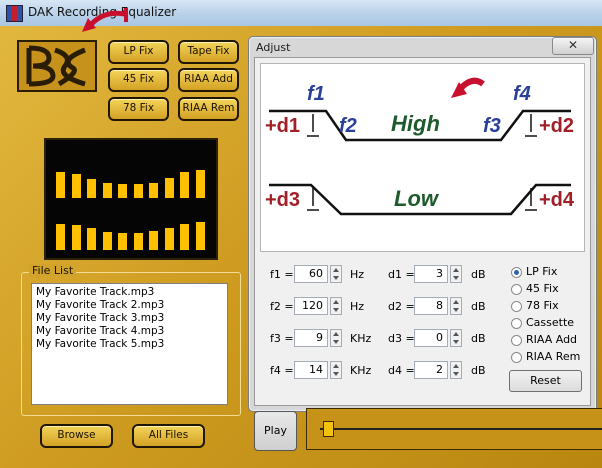 The width and height of the screenshot is (602, 468). What do you see at coordinates (282, 338) in the screenshot?
I see `f3-field-label: f3 =` at bounding box center [282, 338].